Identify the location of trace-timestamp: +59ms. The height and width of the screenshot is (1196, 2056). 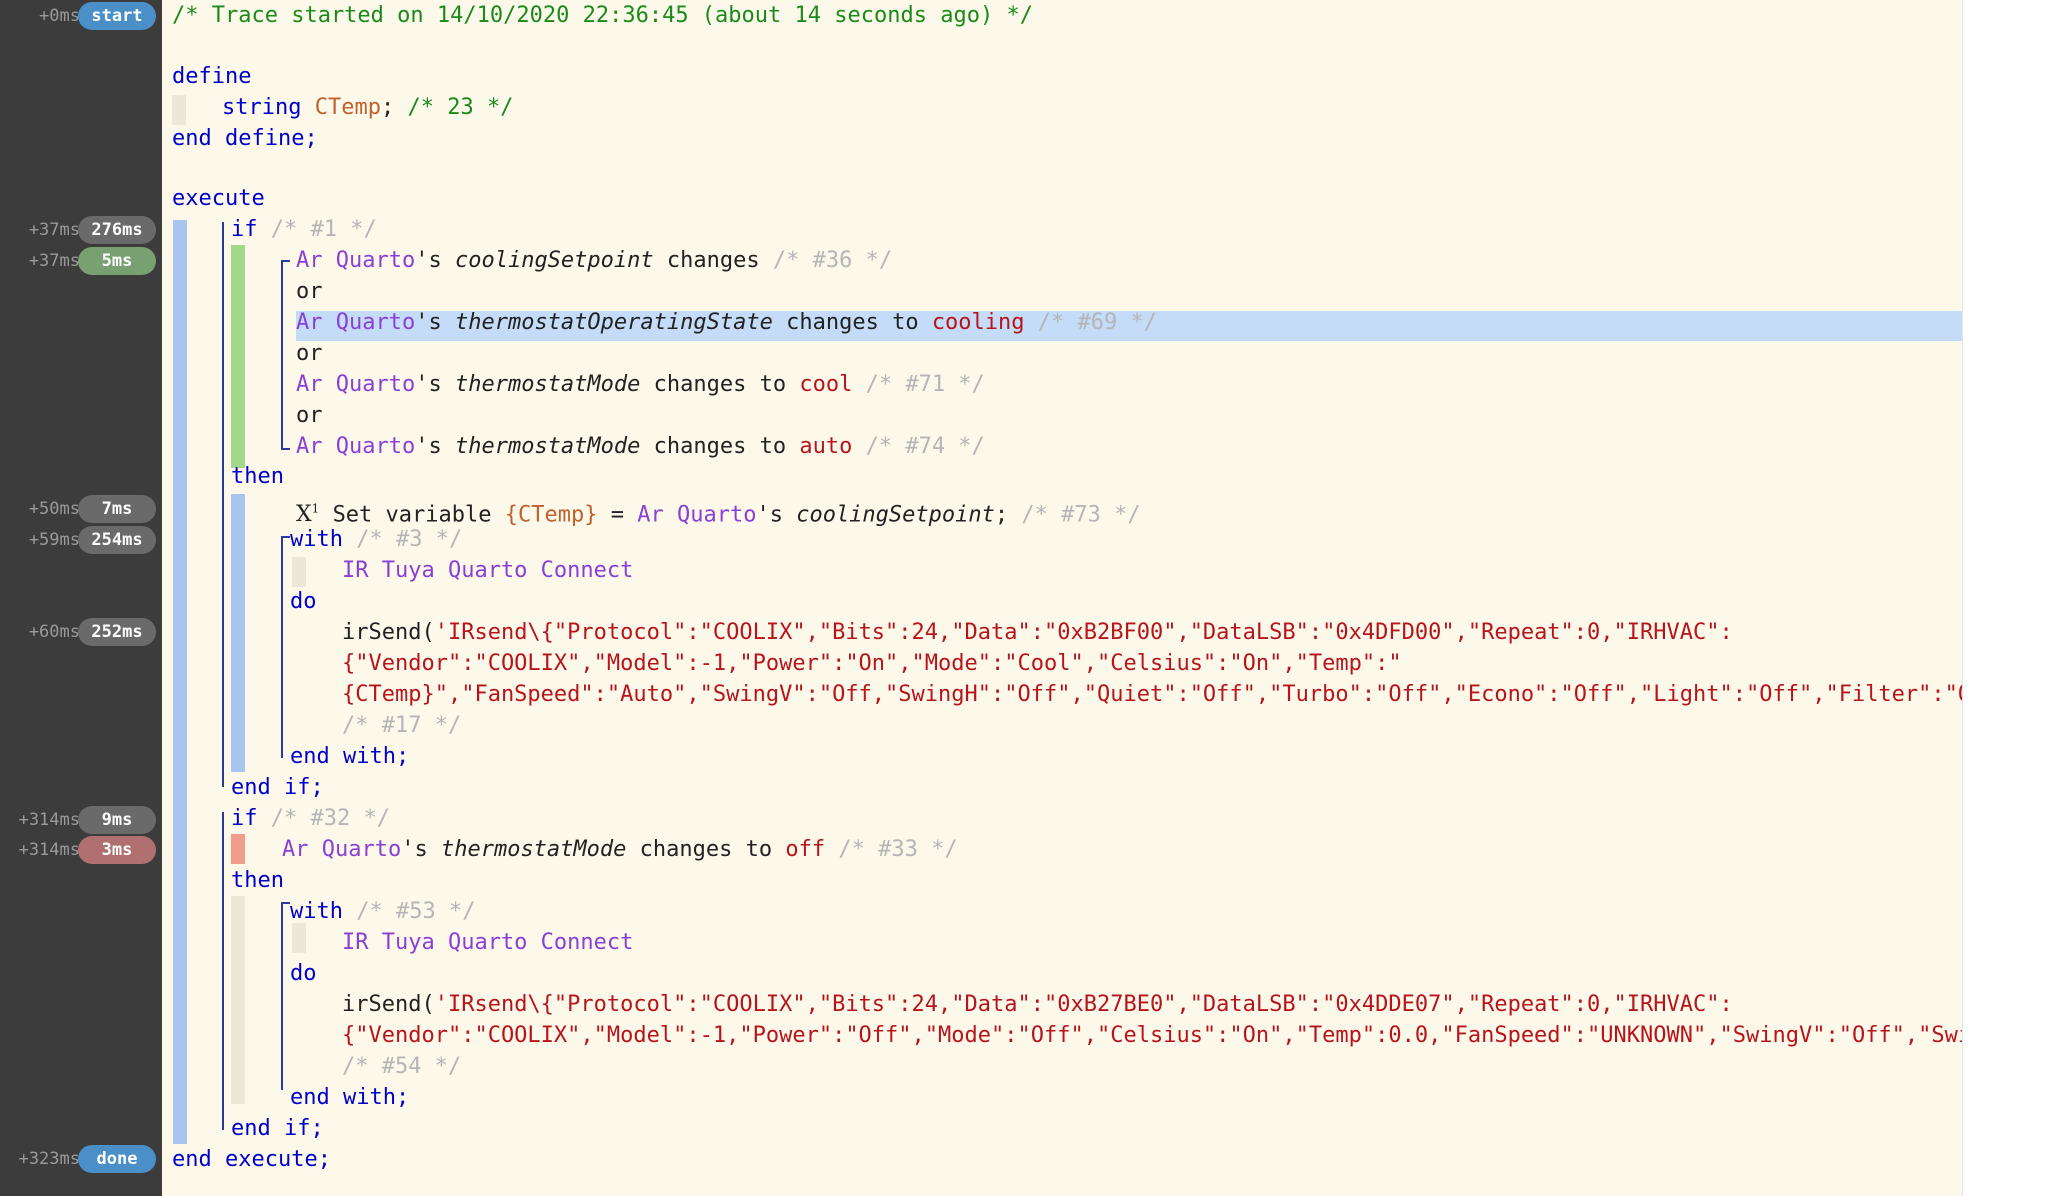
(54, 540).